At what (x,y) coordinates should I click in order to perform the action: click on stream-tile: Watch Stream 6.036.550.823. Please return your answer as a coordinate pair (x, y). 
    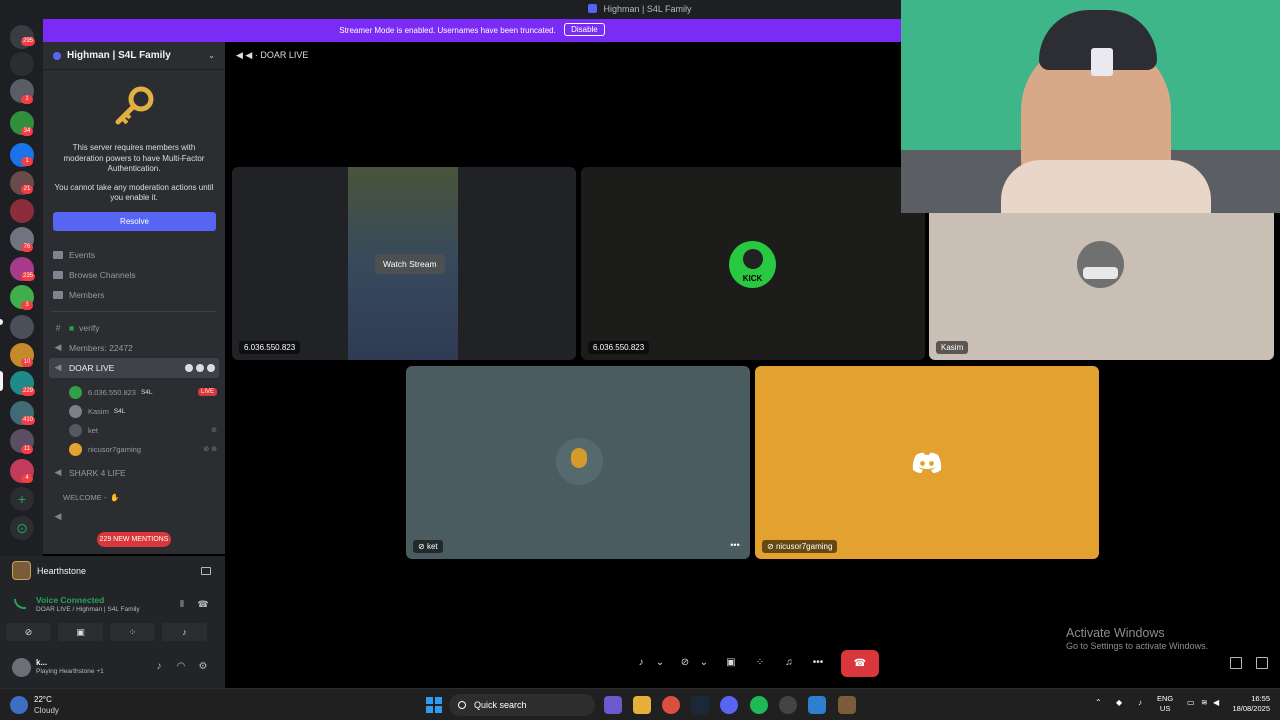
    Looking at the image, I should click on (404, 263).